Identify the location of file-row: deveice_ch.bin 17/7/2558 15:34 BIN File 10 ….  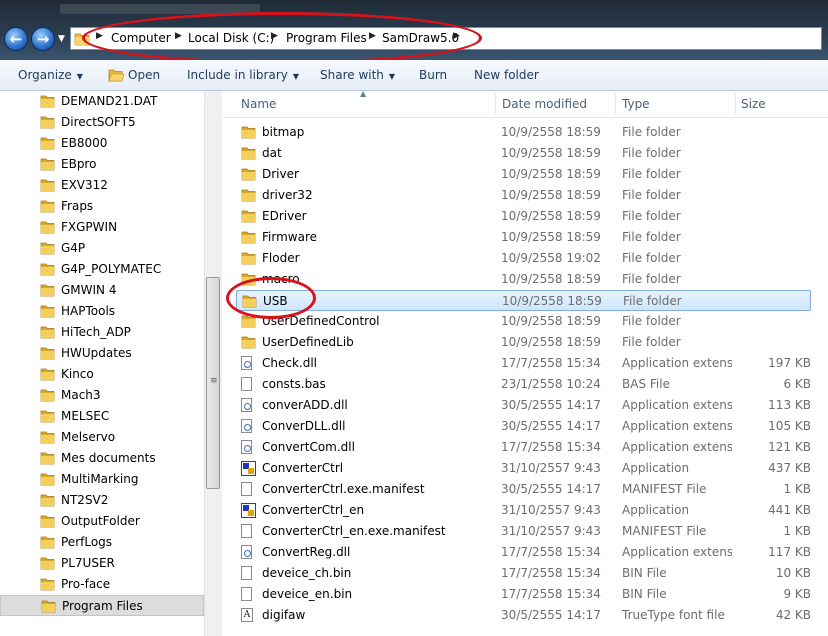
(523, 573).